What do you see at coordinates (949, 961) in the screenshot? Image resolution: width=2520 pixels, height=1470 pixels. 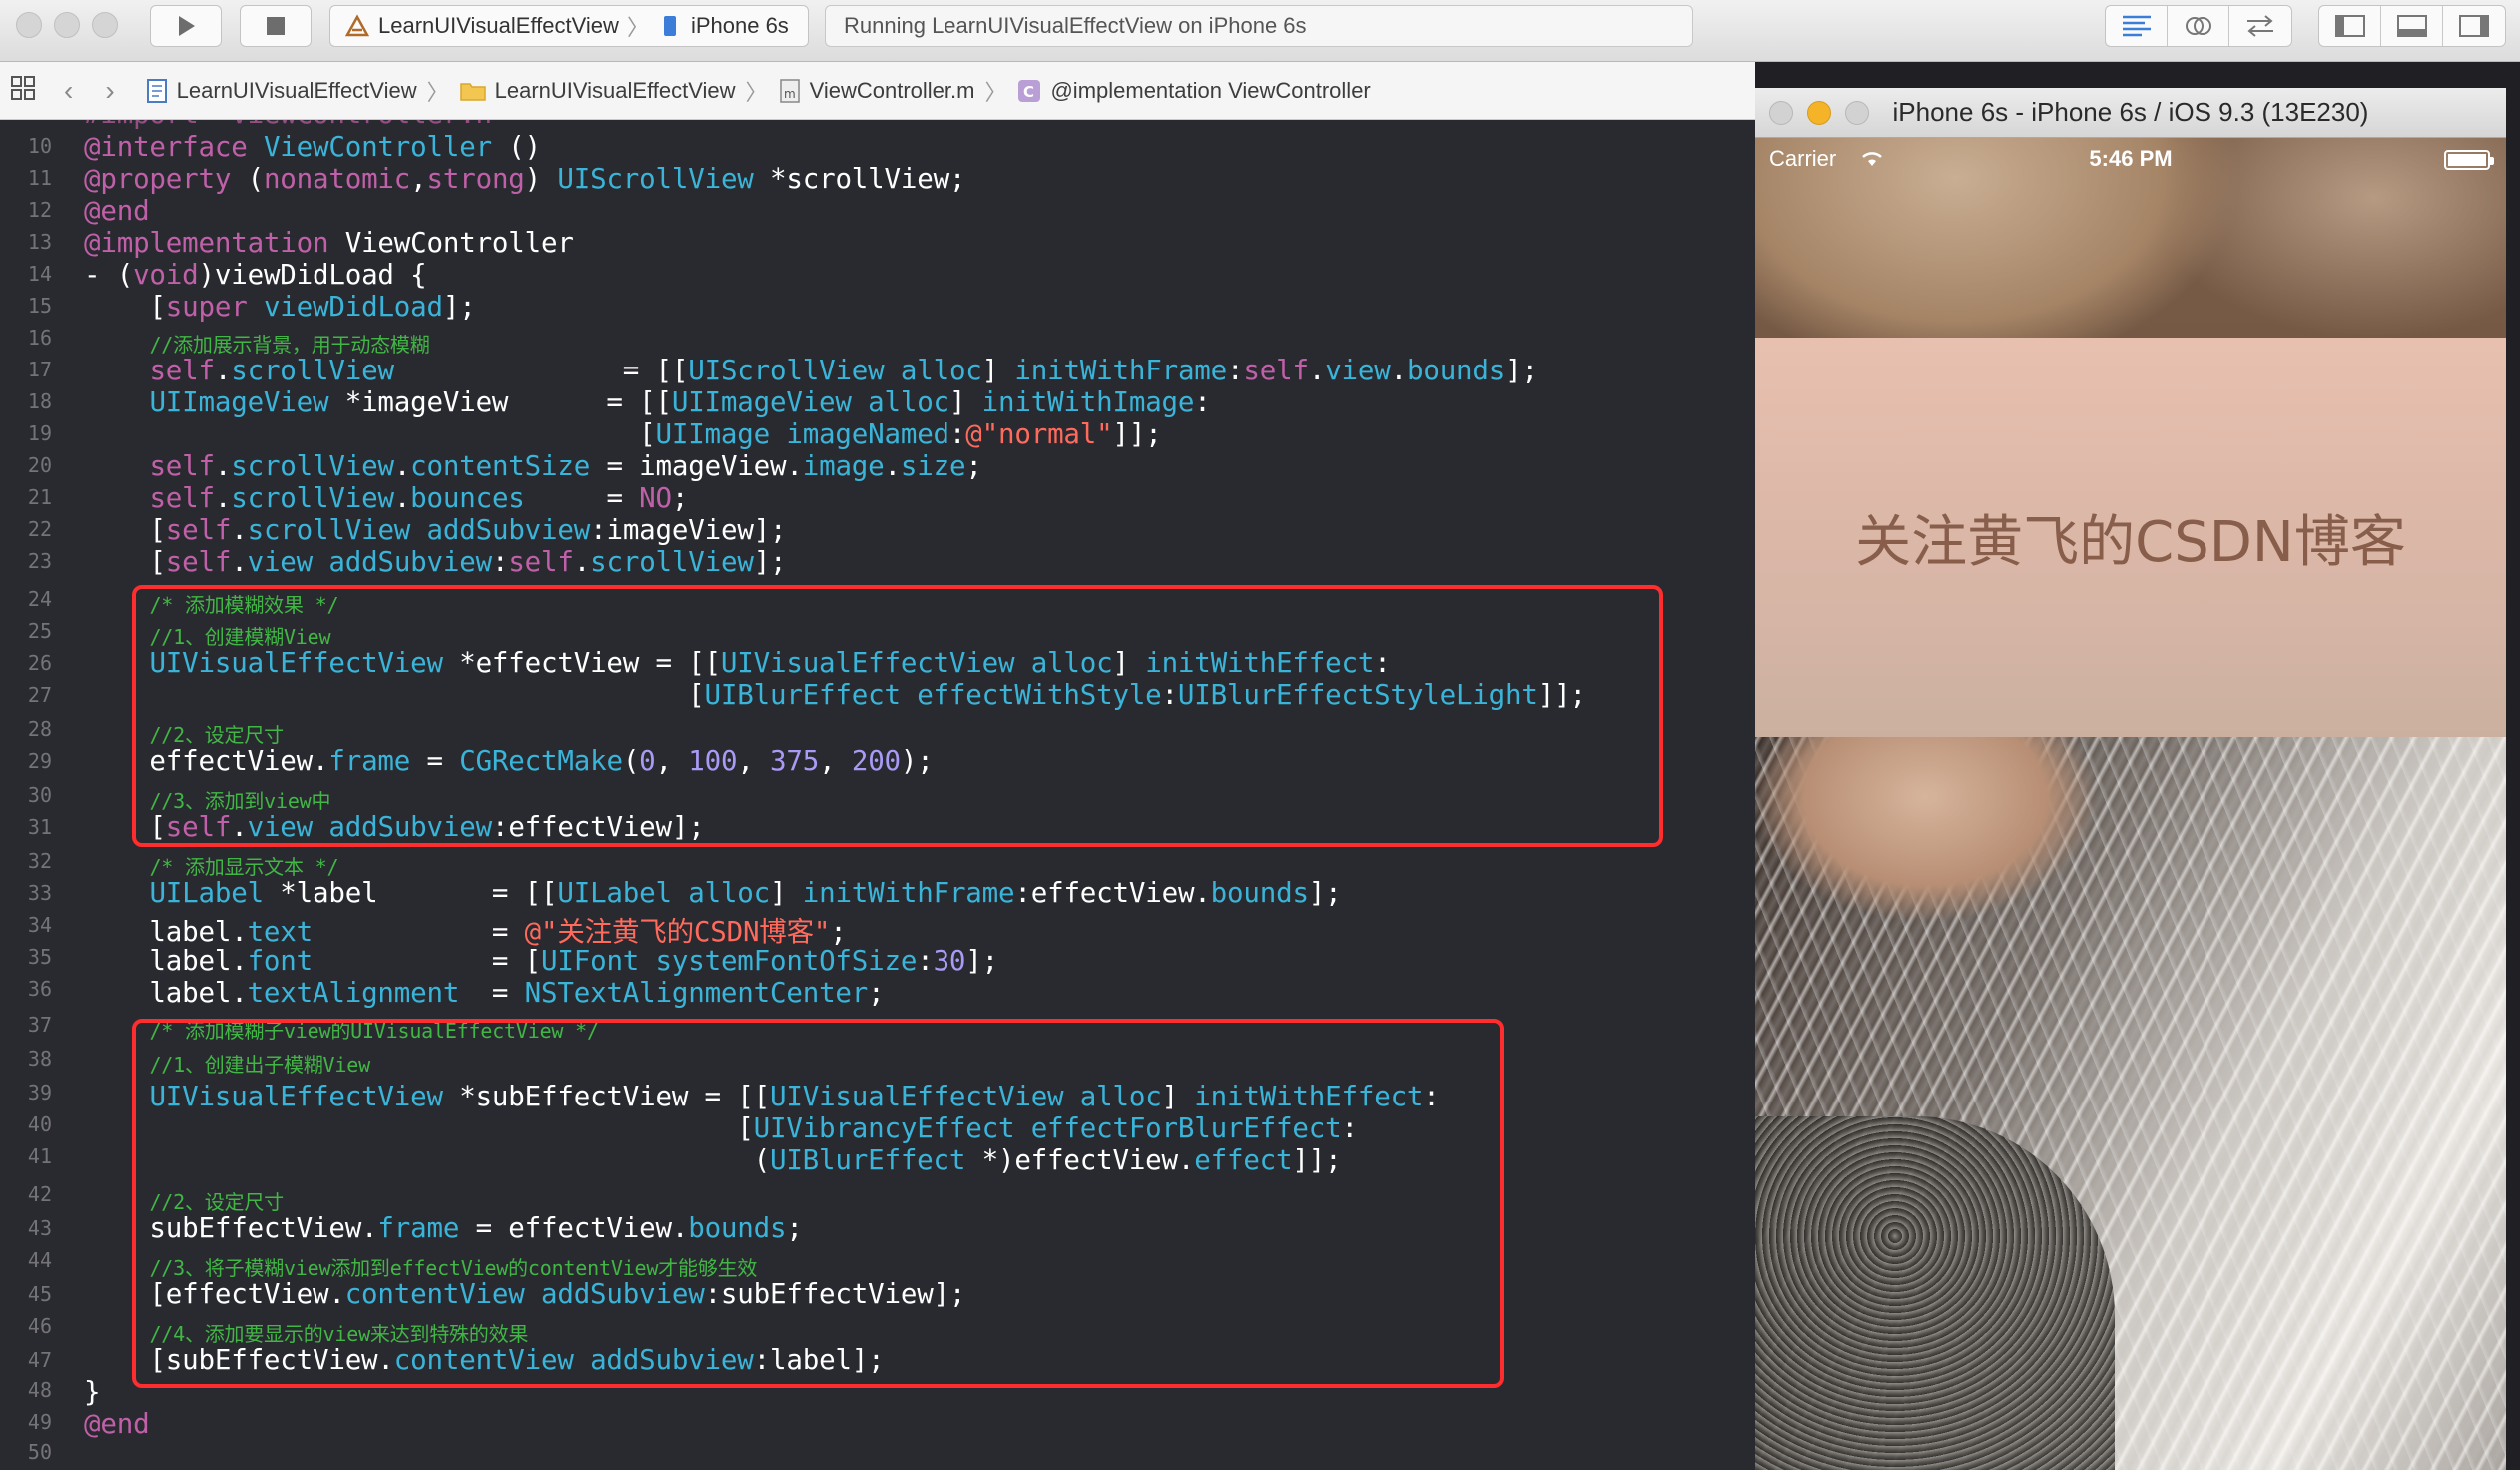 I see `font-size-number: 30` at bounding box center [949, 961].